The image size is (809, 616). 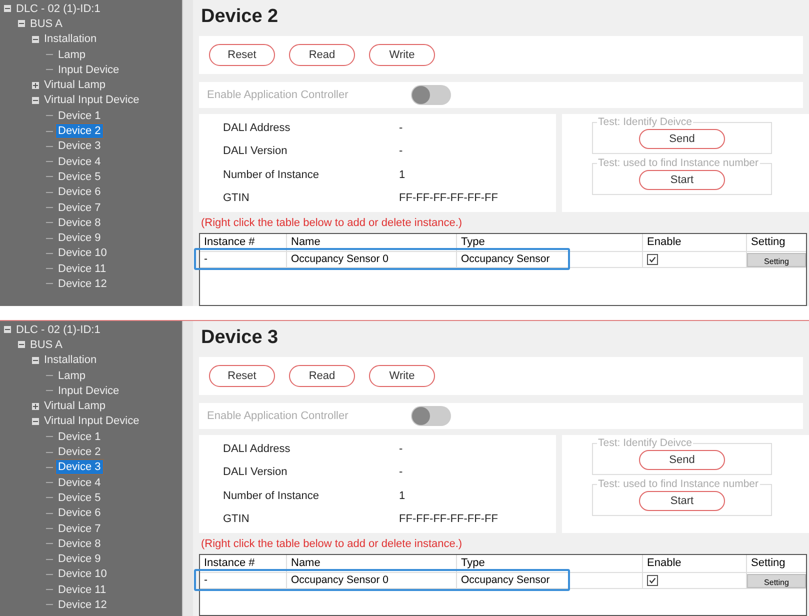 What do you see at coordinates (550, 259) in the screenshot?
I see `table-cell: Occupancy Sensor` at bounding box center [550, 259].